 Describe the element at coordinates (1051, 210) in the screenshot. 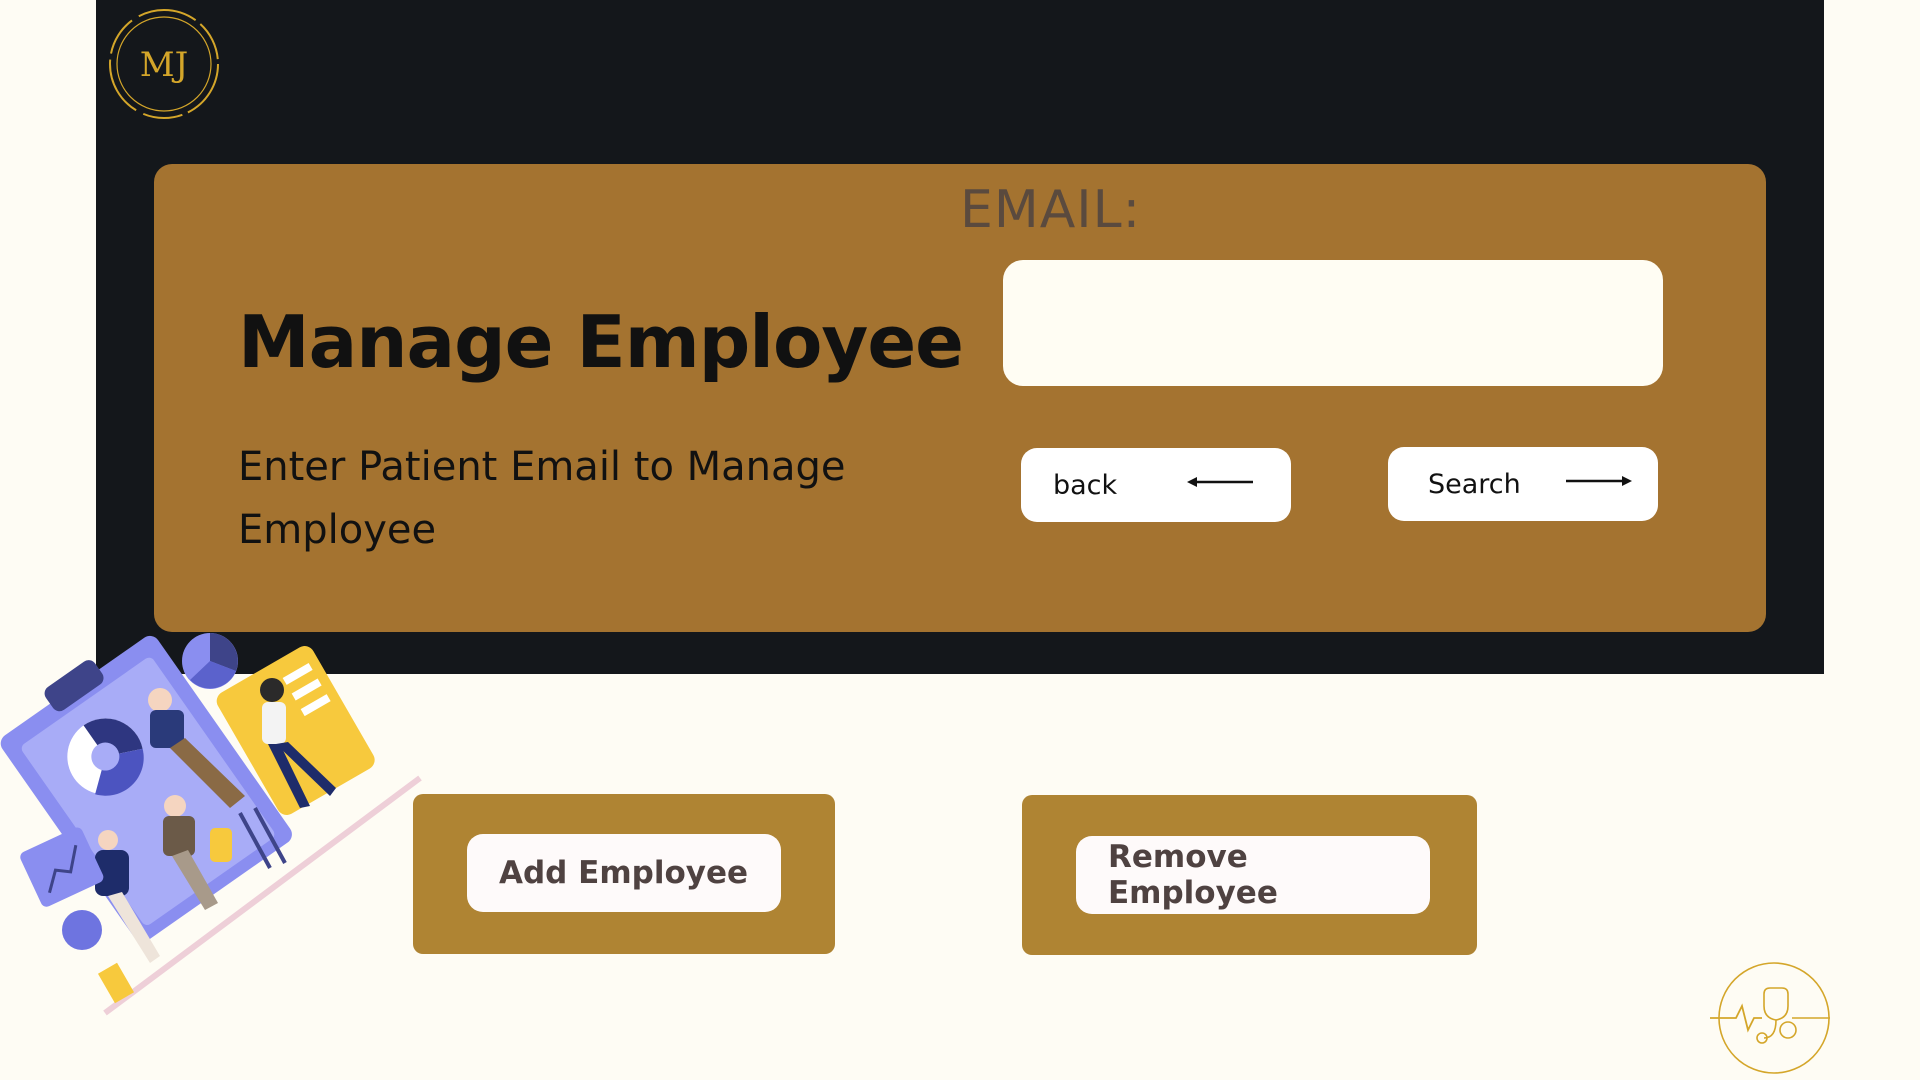

I see `email-label: EMAIL:` at that location.